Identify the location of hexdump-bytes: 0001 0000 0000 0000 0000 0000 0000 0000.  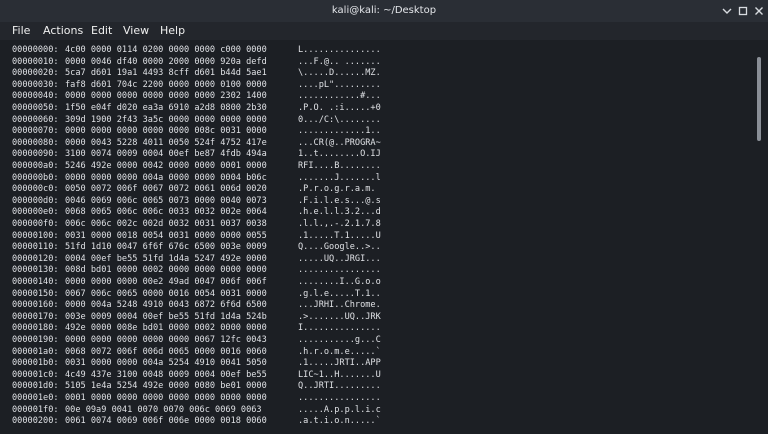
(166, 398).